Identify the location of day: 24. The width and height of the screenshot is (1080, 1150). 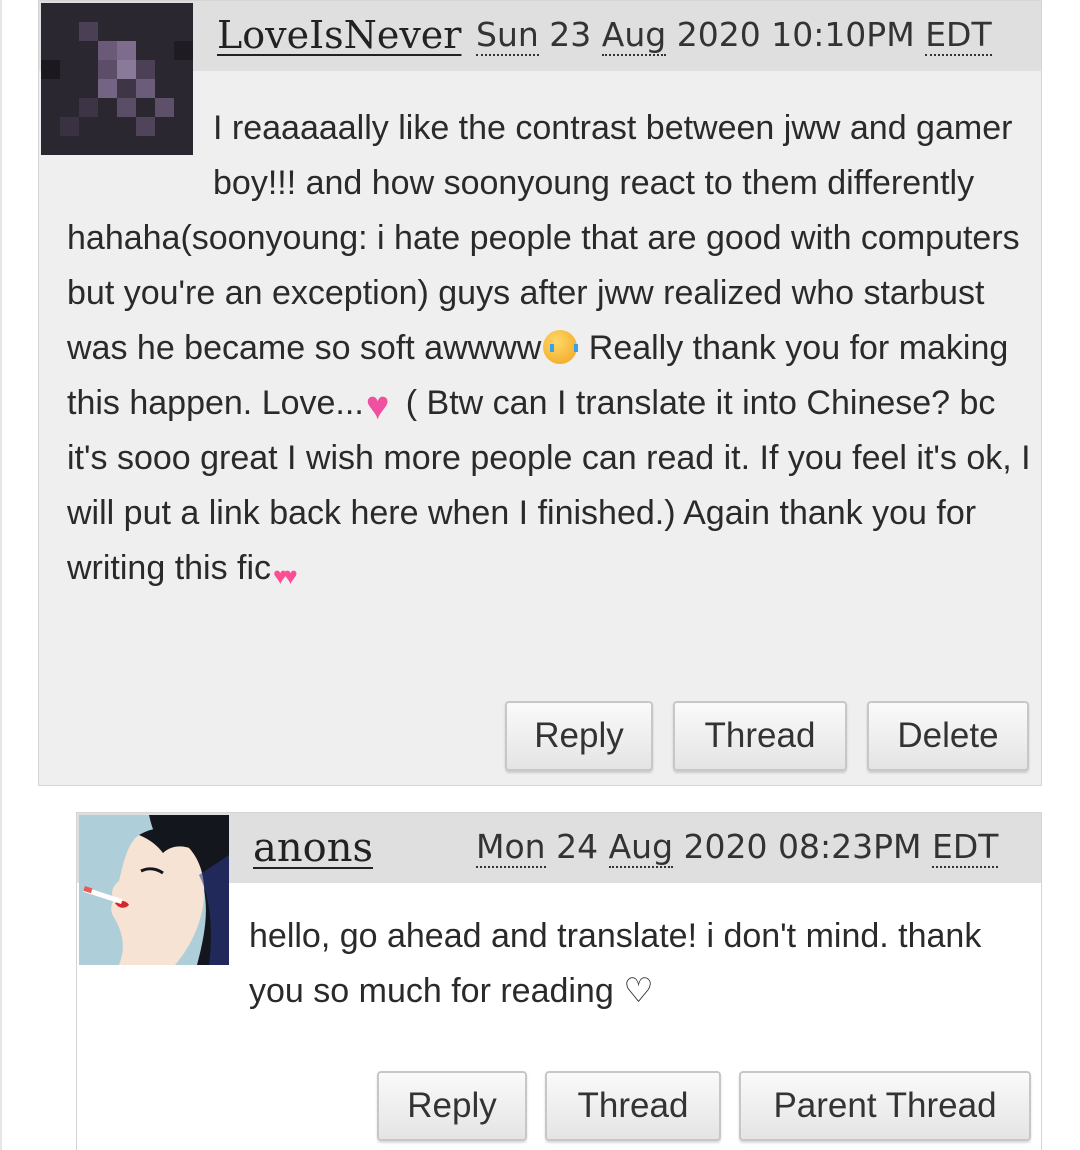
(577, 846).